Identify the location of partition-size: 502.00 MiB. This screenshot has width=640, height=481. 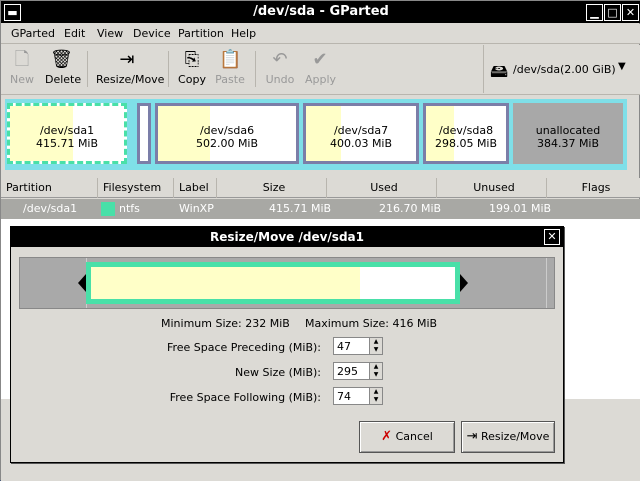
(227, 143).